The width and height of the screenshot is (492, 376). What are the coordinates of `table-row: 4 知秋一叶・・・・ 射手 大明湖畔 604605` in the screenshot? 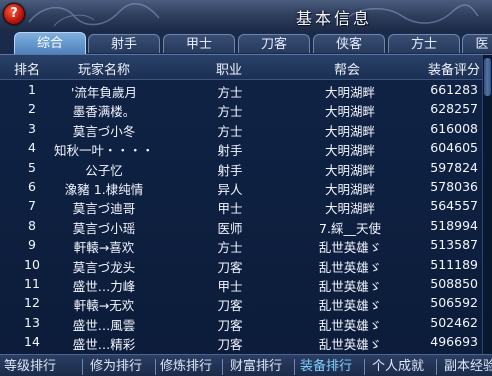 It's located at (241, 148).